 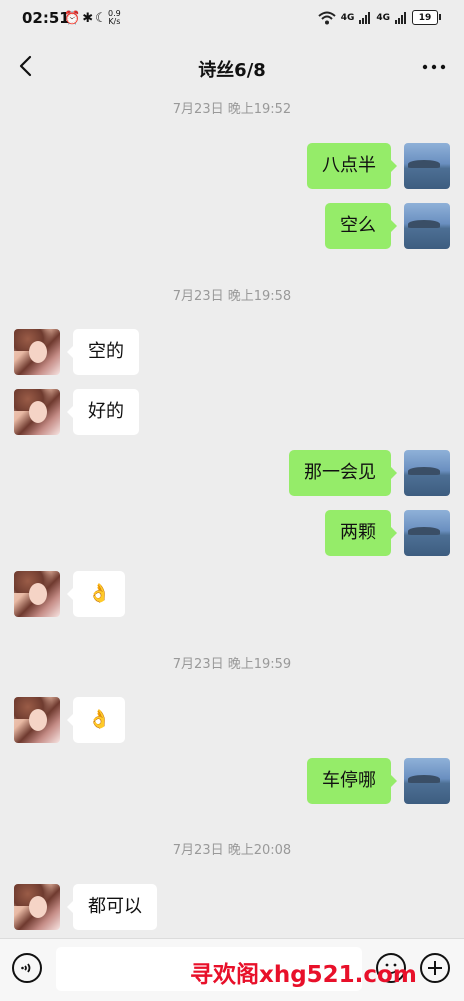 What do you see at coordinates (383, 17) in the screenshot?
I see `network-type-2: 4G` at bounding box center [383, 17].